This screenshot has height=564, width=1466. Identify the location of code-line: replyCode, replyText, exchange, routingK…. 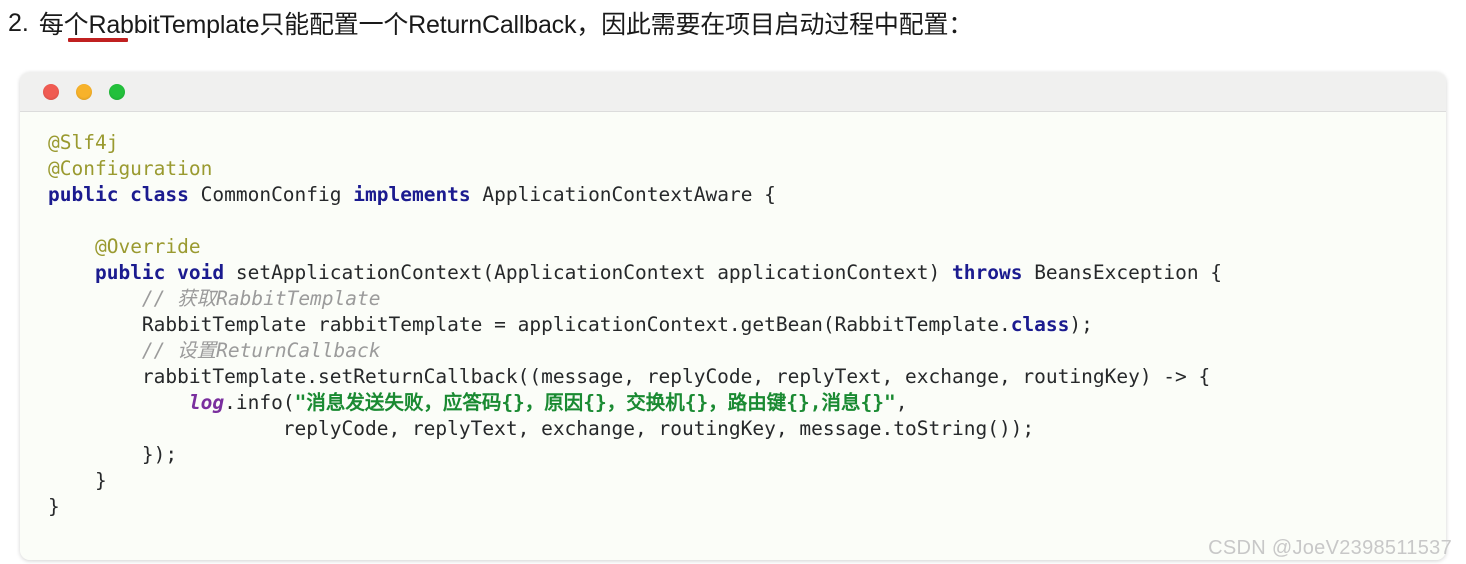
(747, 429).